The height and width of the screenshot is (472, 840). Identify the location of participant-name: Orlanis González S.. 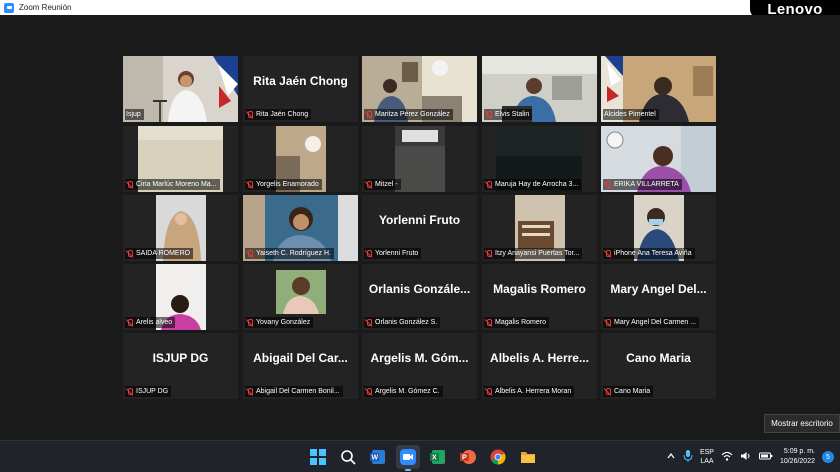
(402, 322).